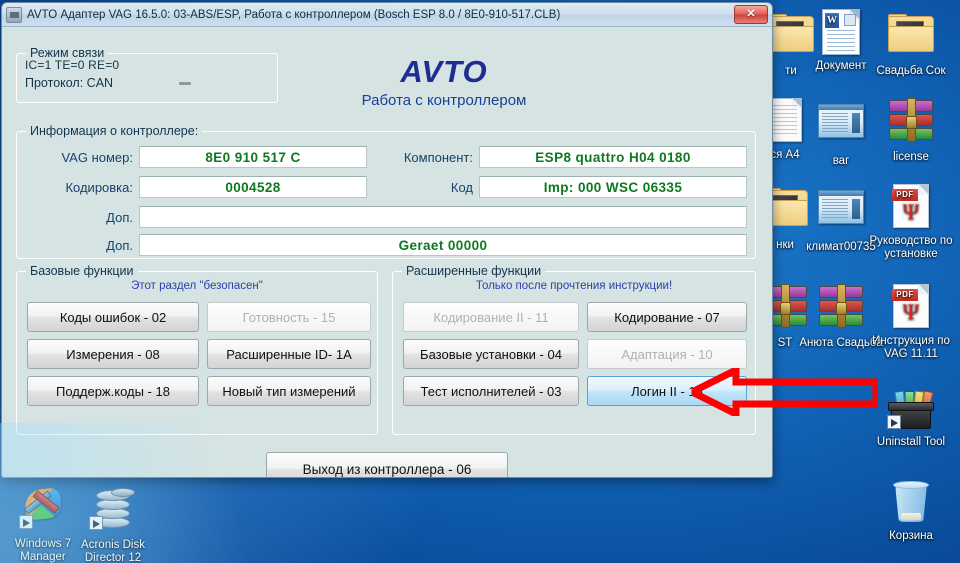 Image resolution: width=960 pixels, height=563 pixels. What do you see at coordinates (113, 512) in the screenshot?
I see `acronis-icon` at bounding box center [113, 512].